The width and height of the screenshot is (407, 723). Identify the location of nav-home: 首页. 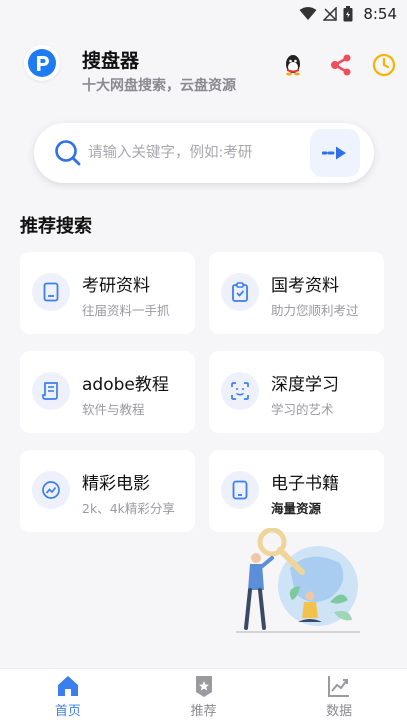
(68, 696).